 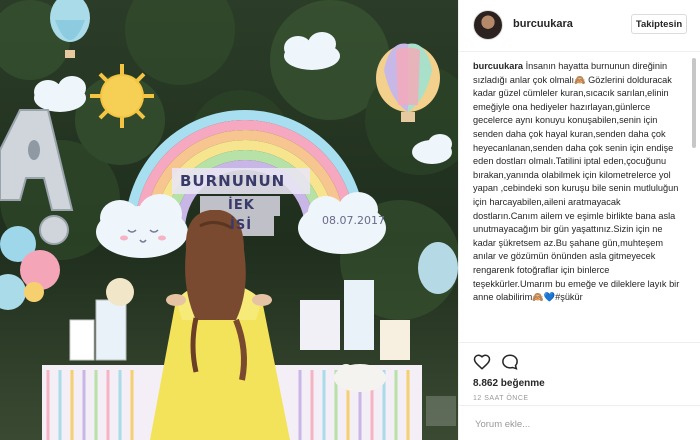 What do you see at coordinates (509, 383) in the screenshot?
I see `like-count: 8.862 beğenme` at bounding box center [509, 383].